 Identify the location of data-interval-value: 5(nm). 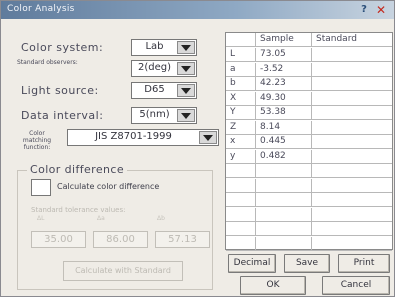
(154, 114).